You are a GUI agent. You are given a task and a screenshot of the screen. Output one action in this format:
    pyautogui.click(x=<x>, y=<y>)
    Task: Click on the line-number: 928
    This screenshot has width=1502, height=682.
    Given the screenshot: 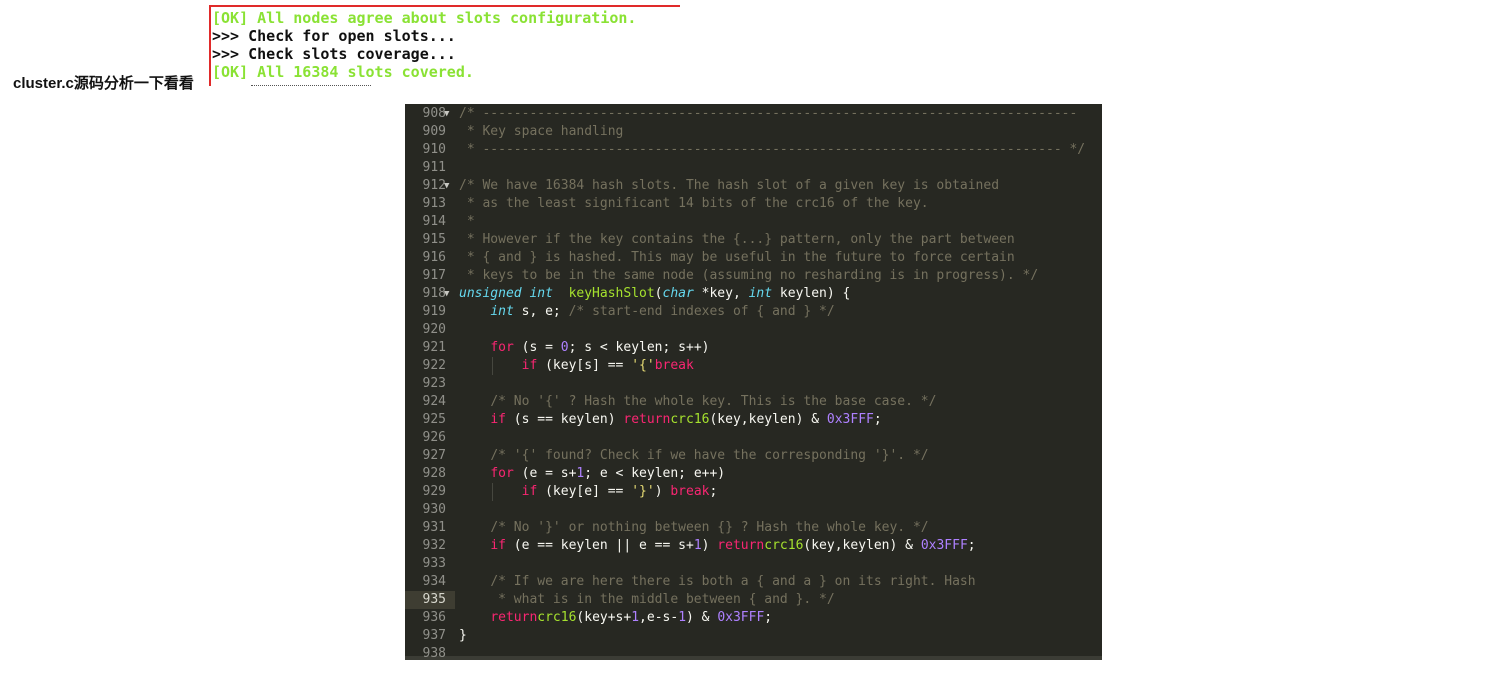 What is the action you would take?
    pyautogui.click(x=434, y=473)
    